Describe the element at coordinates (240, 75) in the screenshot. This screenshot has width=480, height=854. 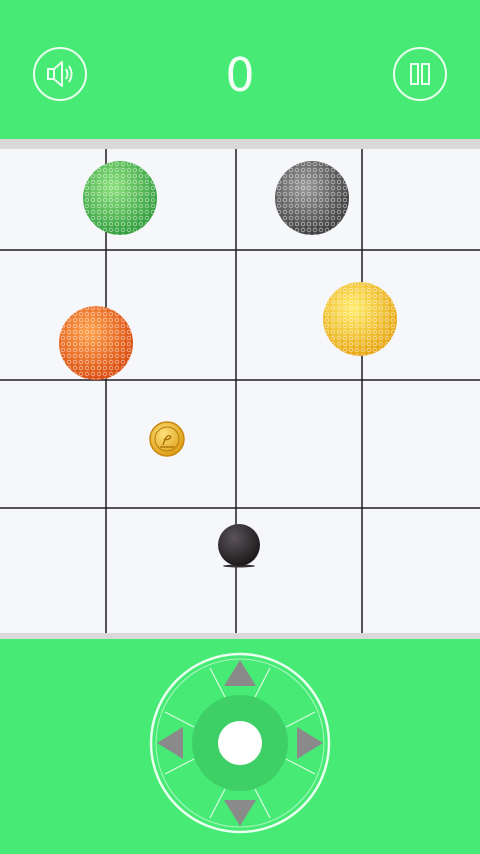
I see `score-display: 0` at that location.